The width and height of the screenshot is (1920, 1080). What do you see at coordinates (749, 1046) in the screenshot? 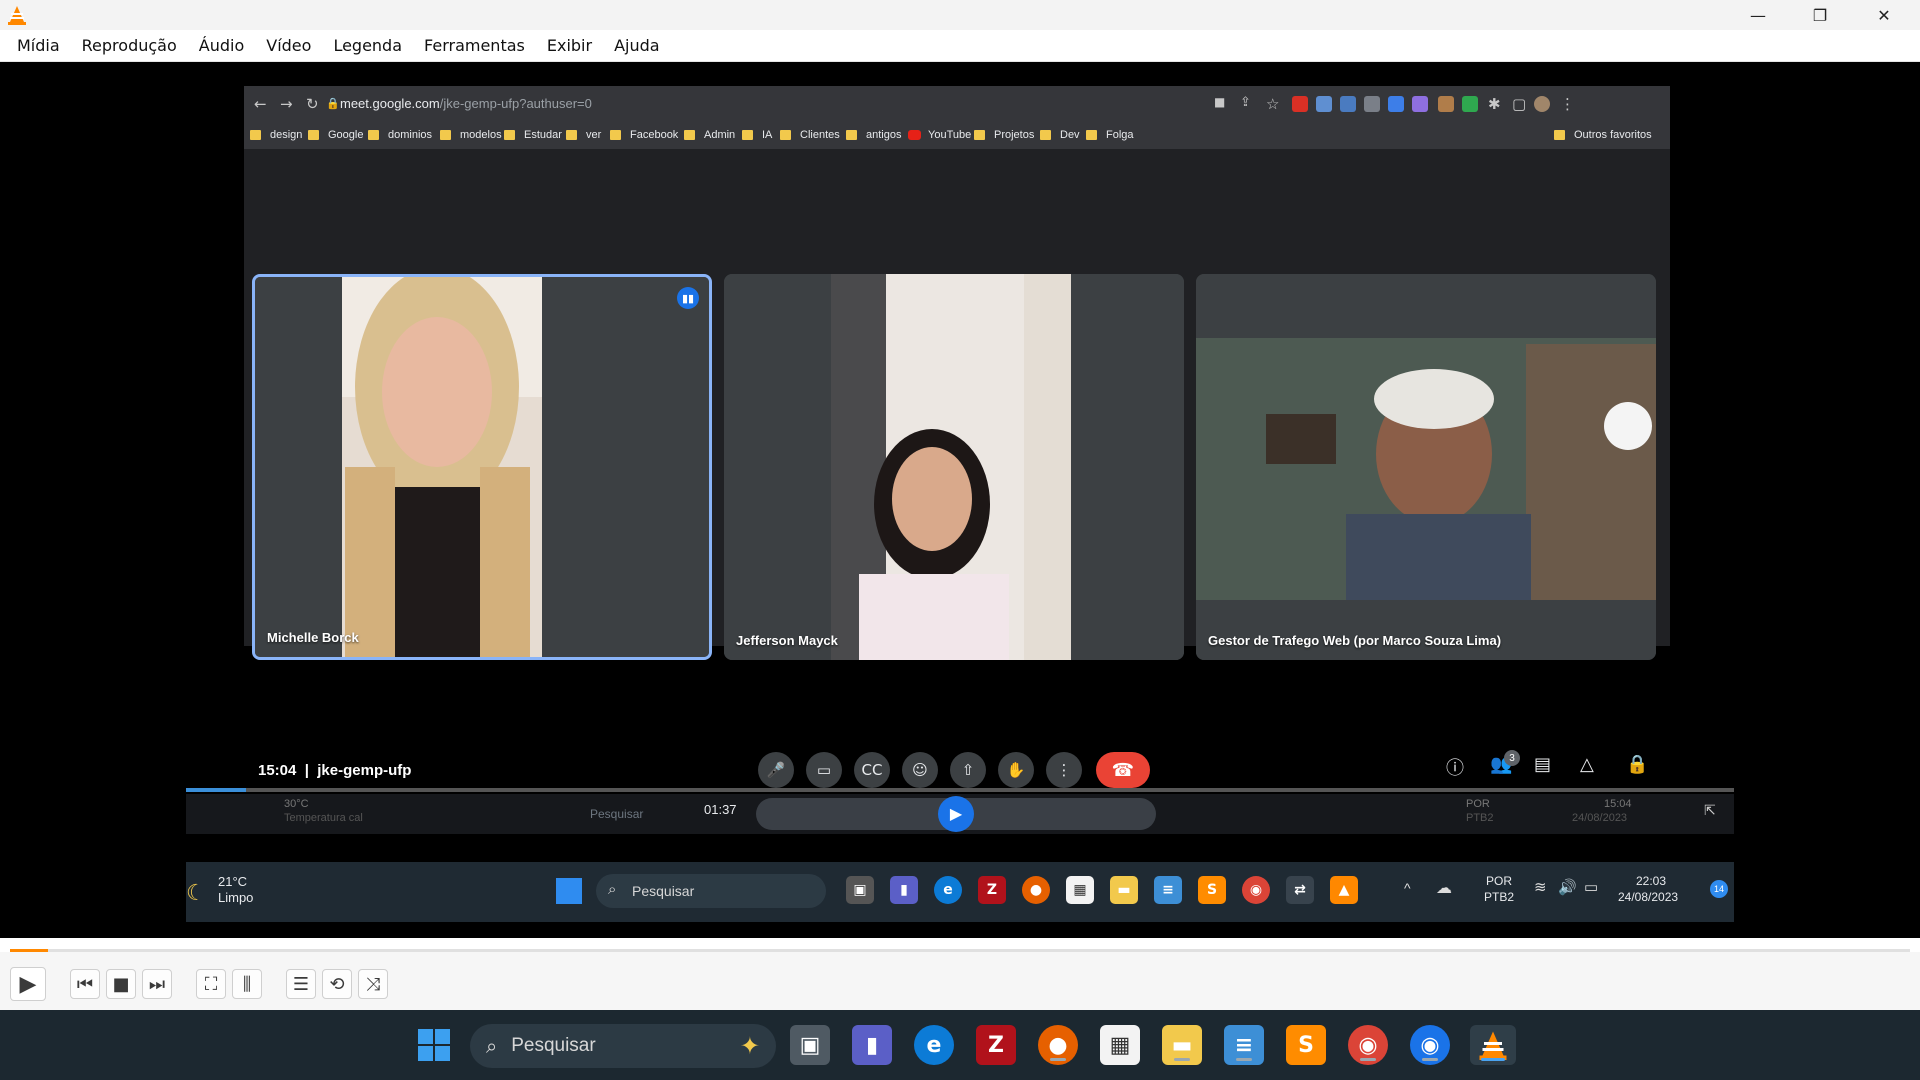
I see `search-highlight-icon: ✦` at bounding box center [749, 1046].